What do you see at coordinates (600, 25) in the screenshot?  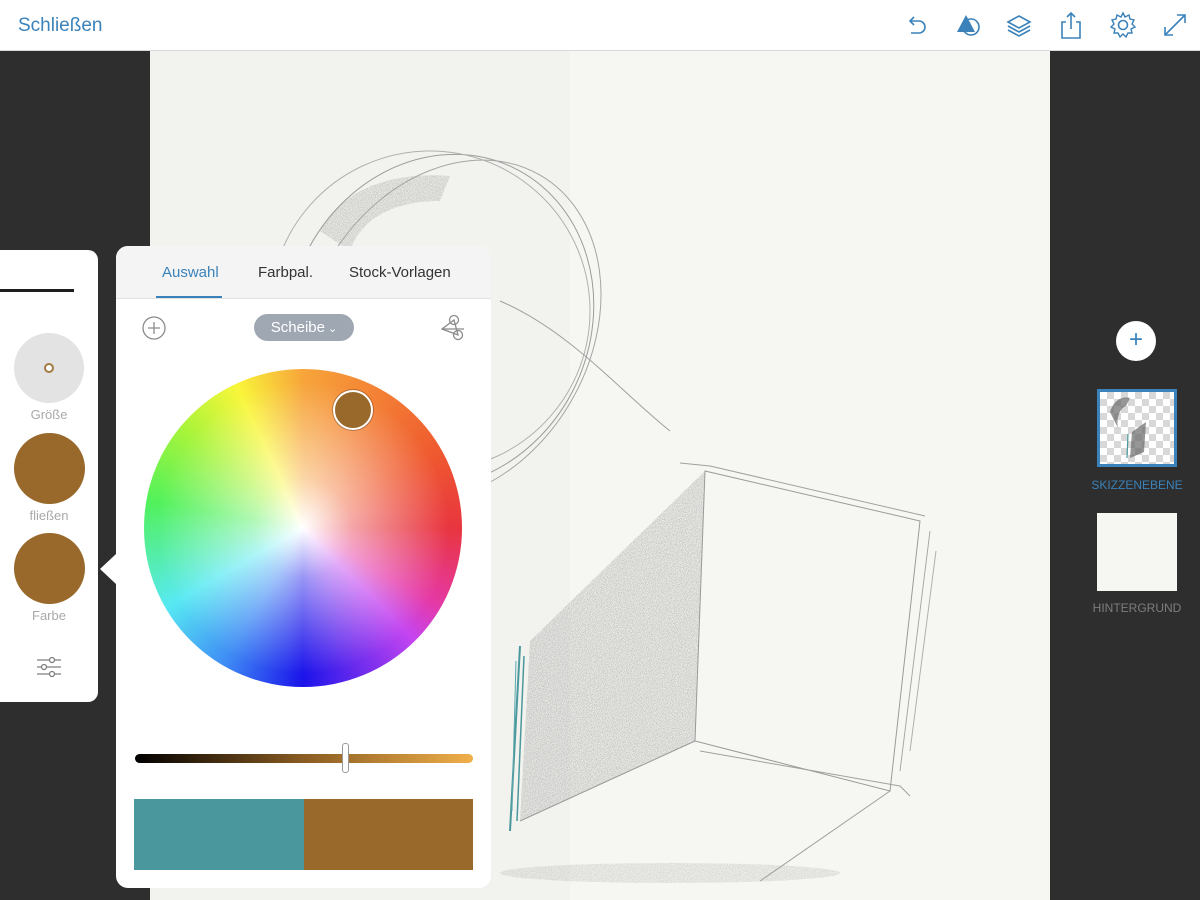 I see `top-toolbar: Schließen` at bounding box center [600, 25].